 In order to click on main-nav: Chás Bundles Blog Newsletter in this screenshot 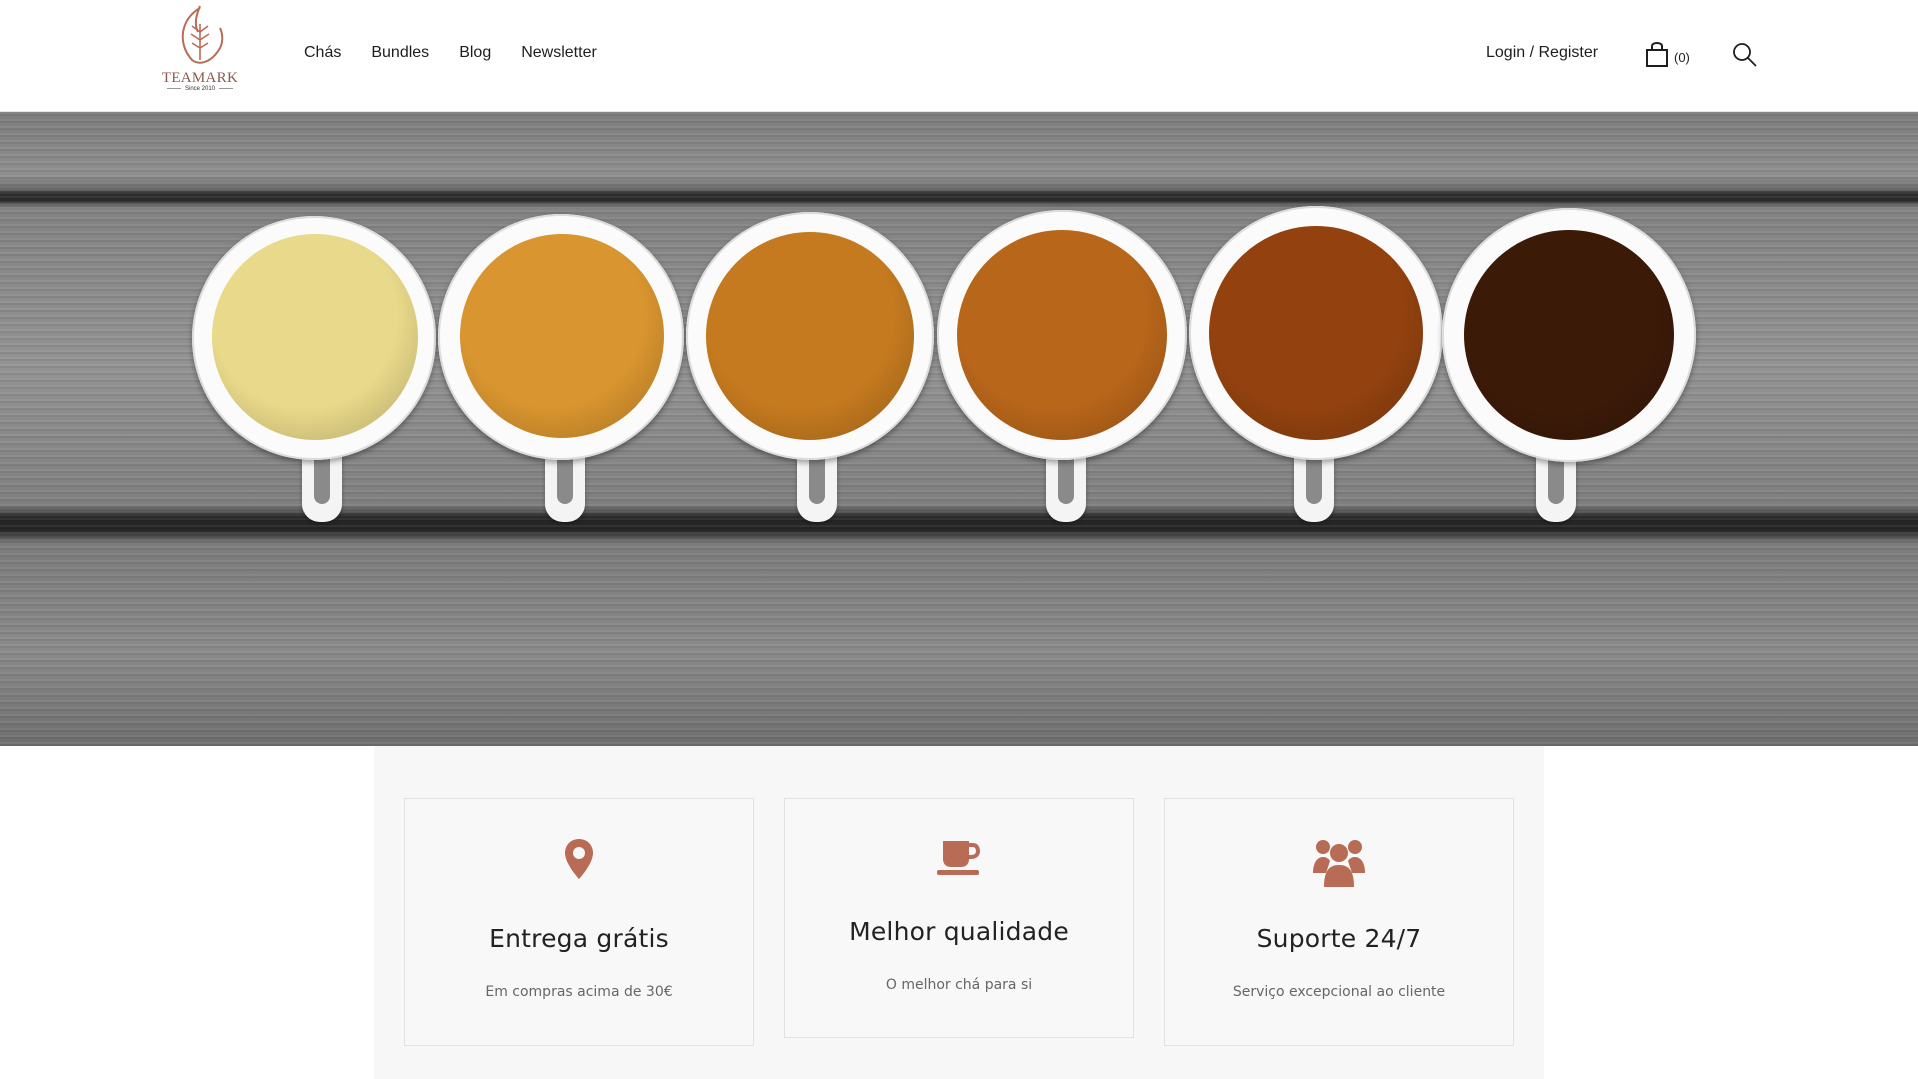, I will do `click(465, 53)`.